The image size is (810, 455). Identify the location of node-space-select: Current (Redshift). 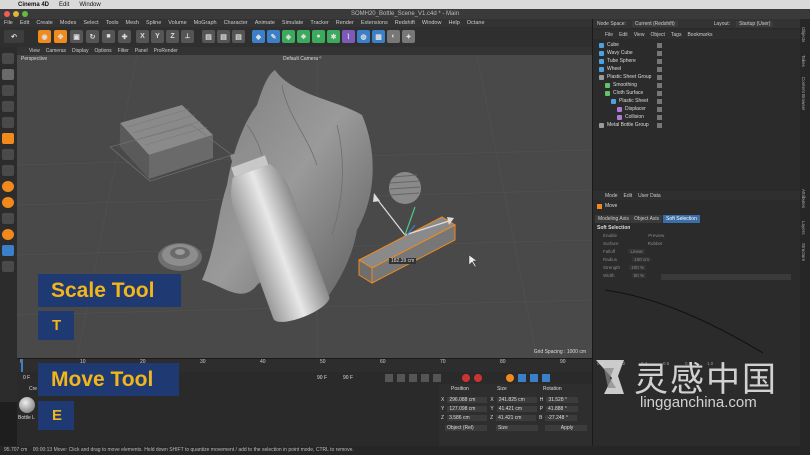
(654, 23).